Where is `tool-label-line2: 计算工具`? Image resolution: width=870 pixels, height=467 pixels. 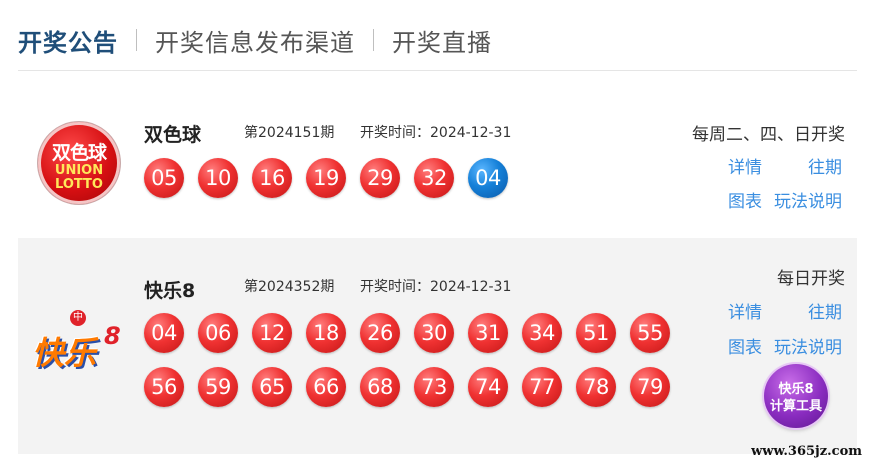 tool-label-line2: 计算工具 is located at coordinates (795, 406).